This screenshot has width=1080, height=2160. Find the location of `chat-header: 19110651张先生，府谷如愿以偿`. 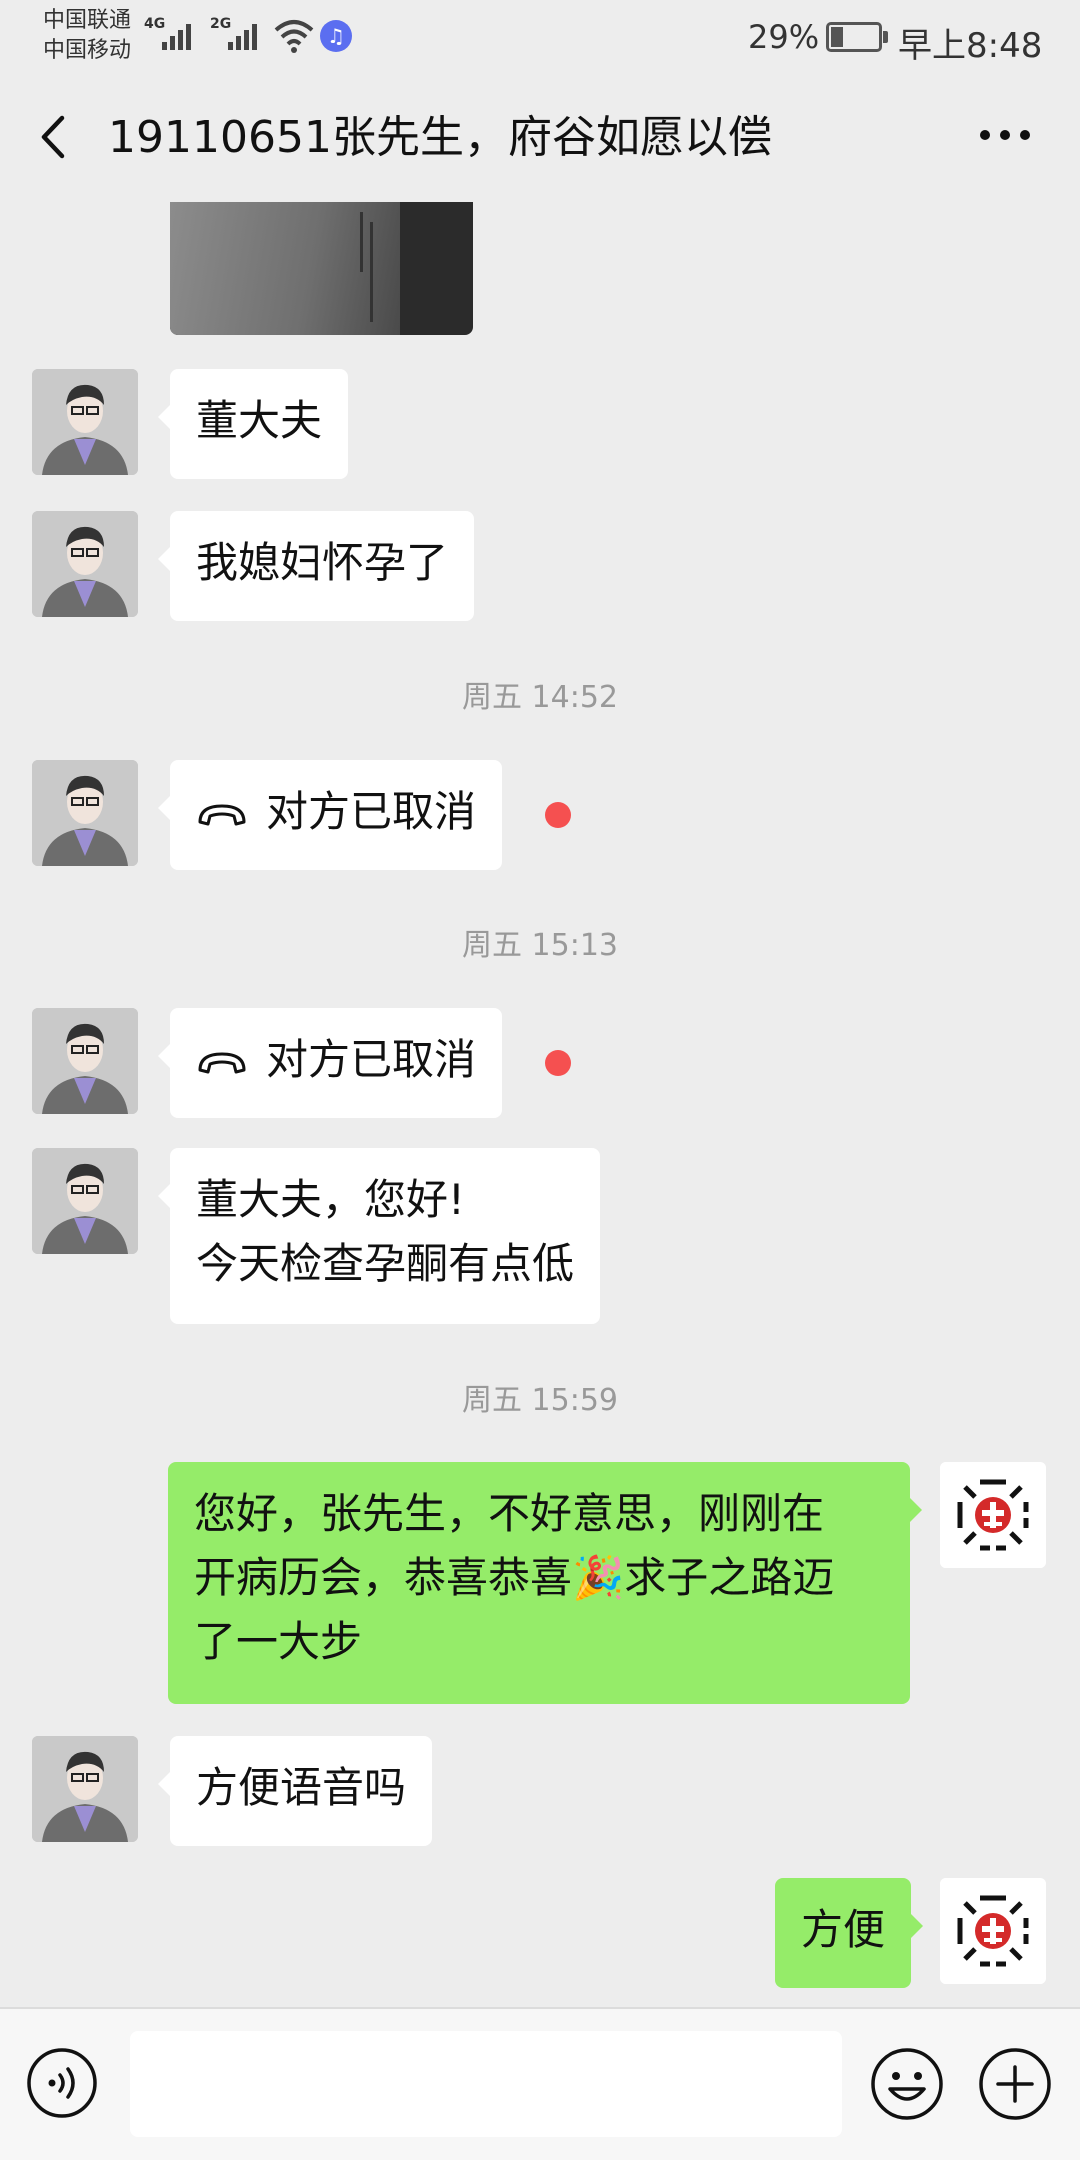

chat-header: 19110651张先生，府谷如愿以偿 is located at coordinates (540, 137).